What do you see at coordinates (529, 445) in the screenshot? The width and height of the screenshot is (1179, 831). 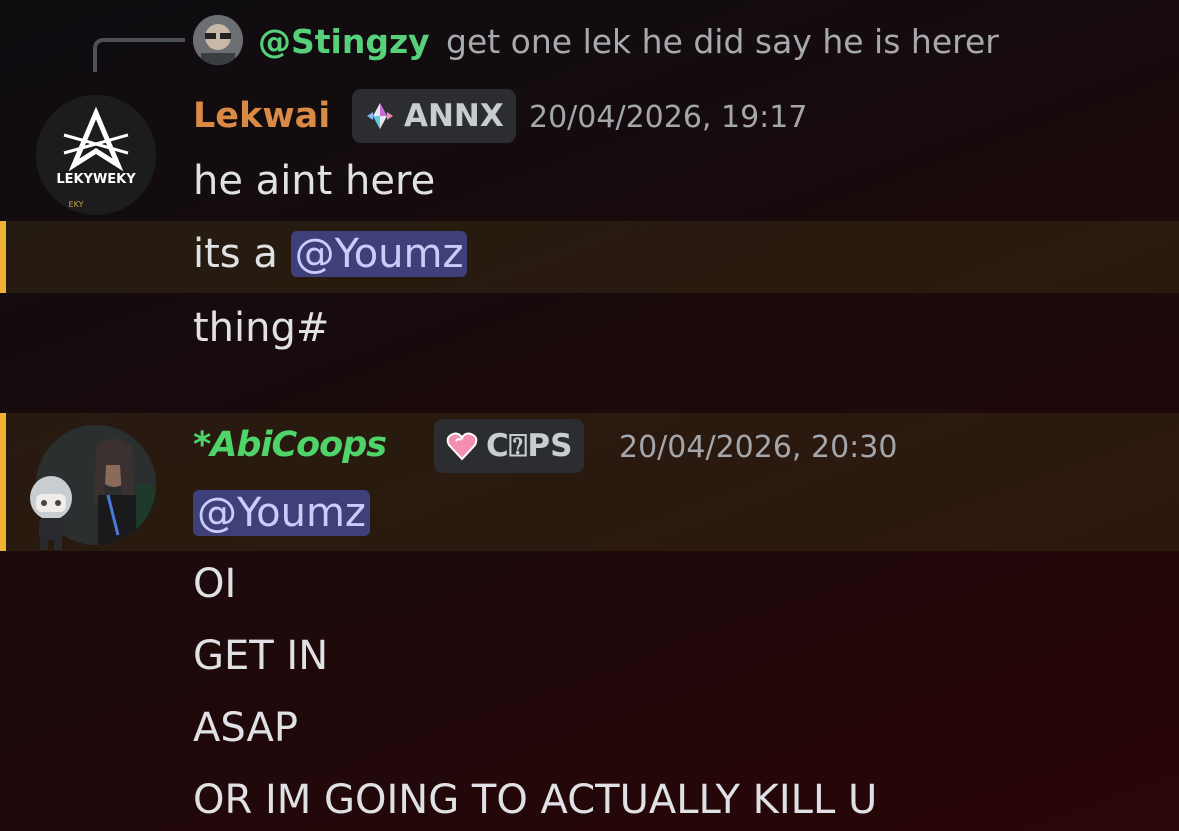 I see `server-tag-label: C⍰PS` at bounding box center [529, 445].